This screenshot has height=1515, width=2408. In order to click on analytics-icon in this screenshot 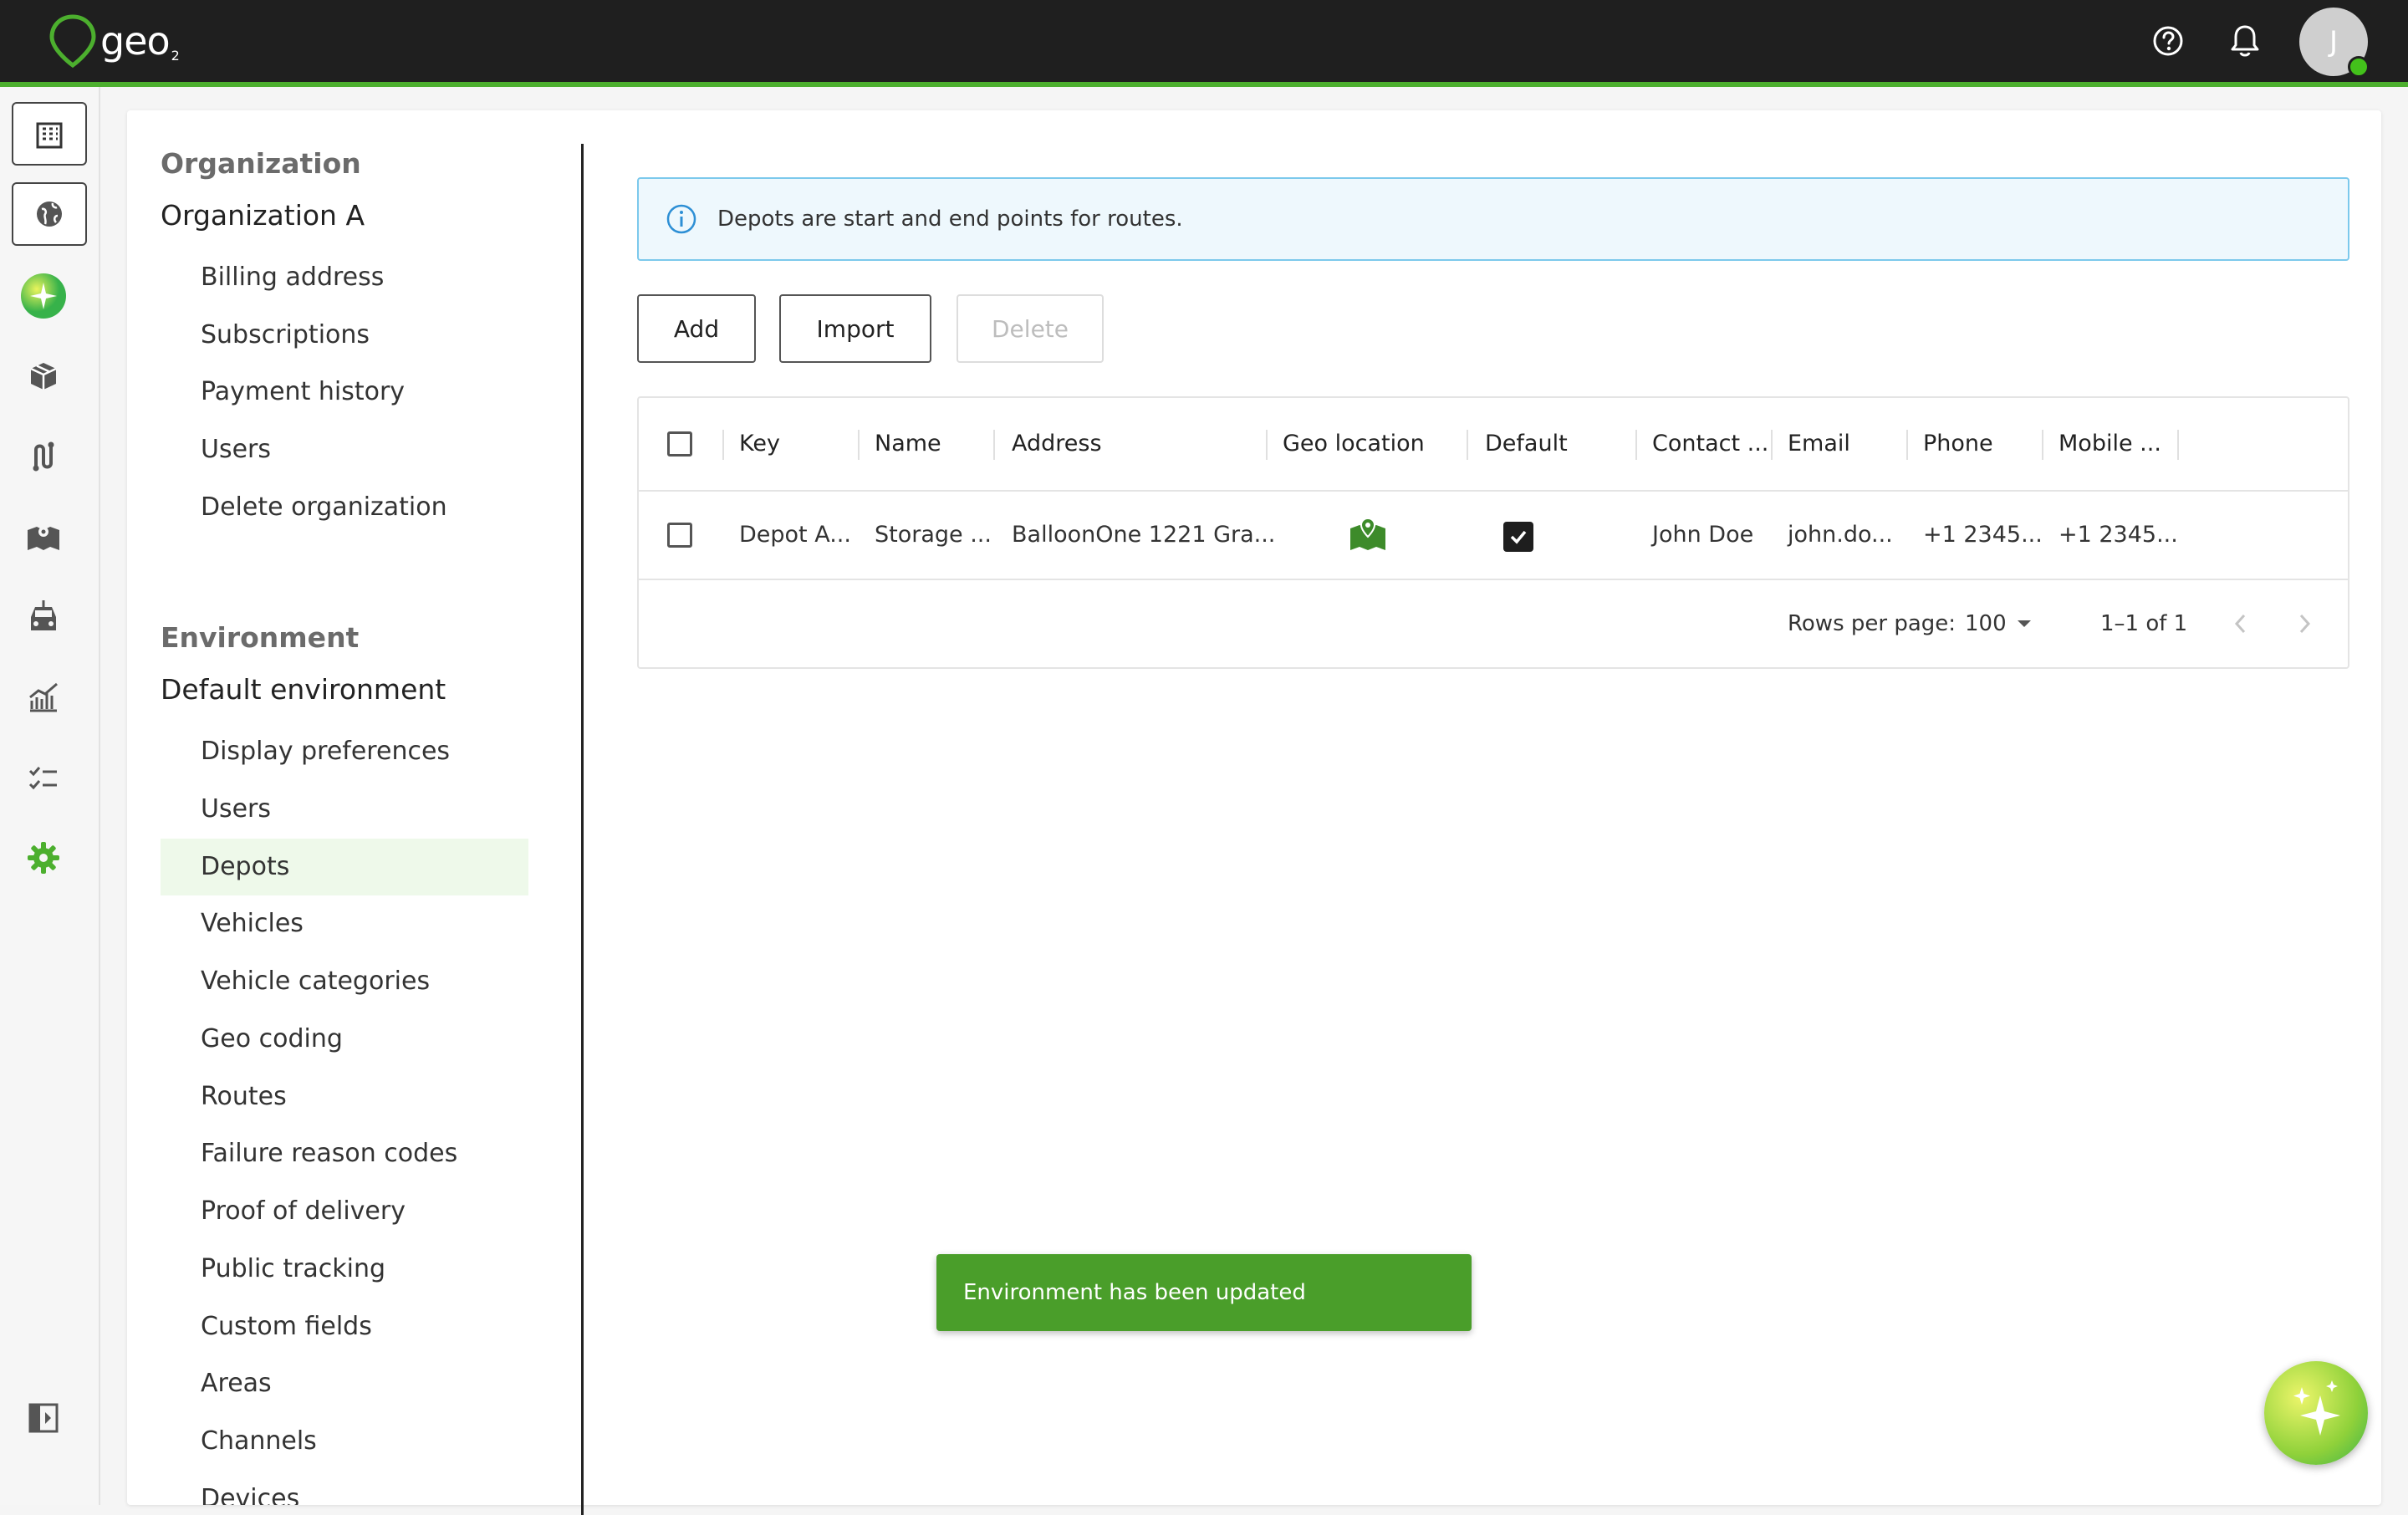, I will do `click(43, 697)`.